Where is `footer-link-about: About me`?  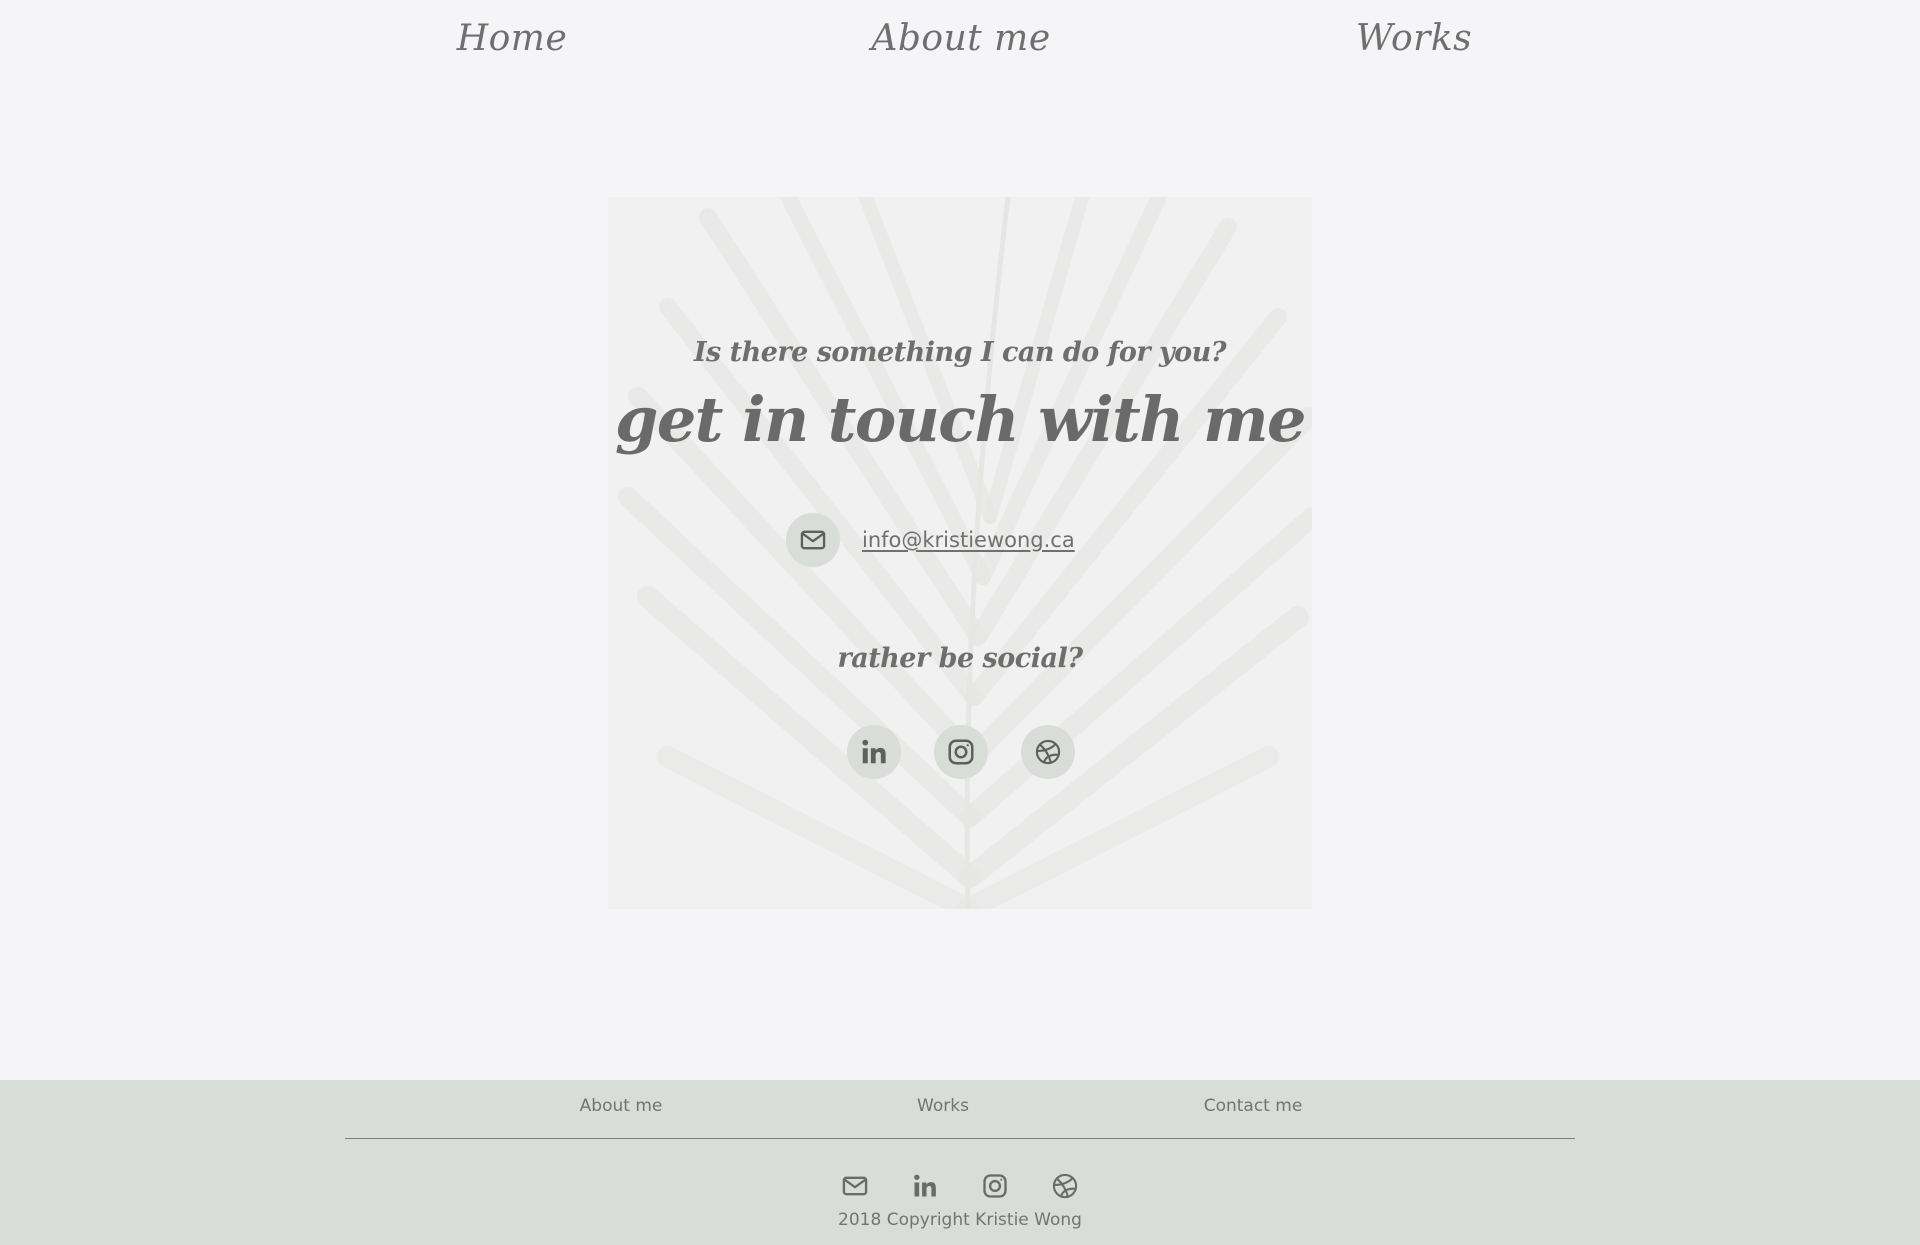 footer-link-about: About me is located at coordinates (621, 1106).